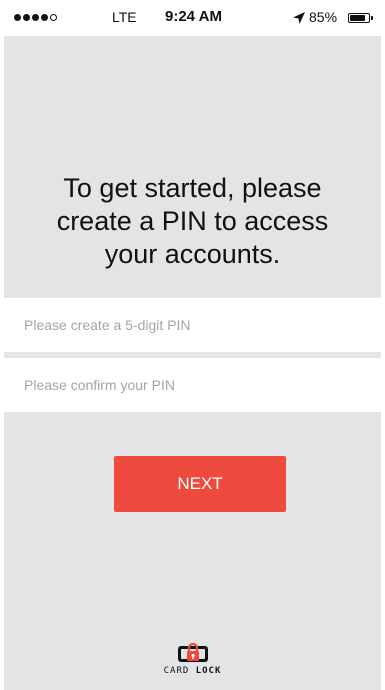  I want to click on signal-strength-icon, so click(35, 17).